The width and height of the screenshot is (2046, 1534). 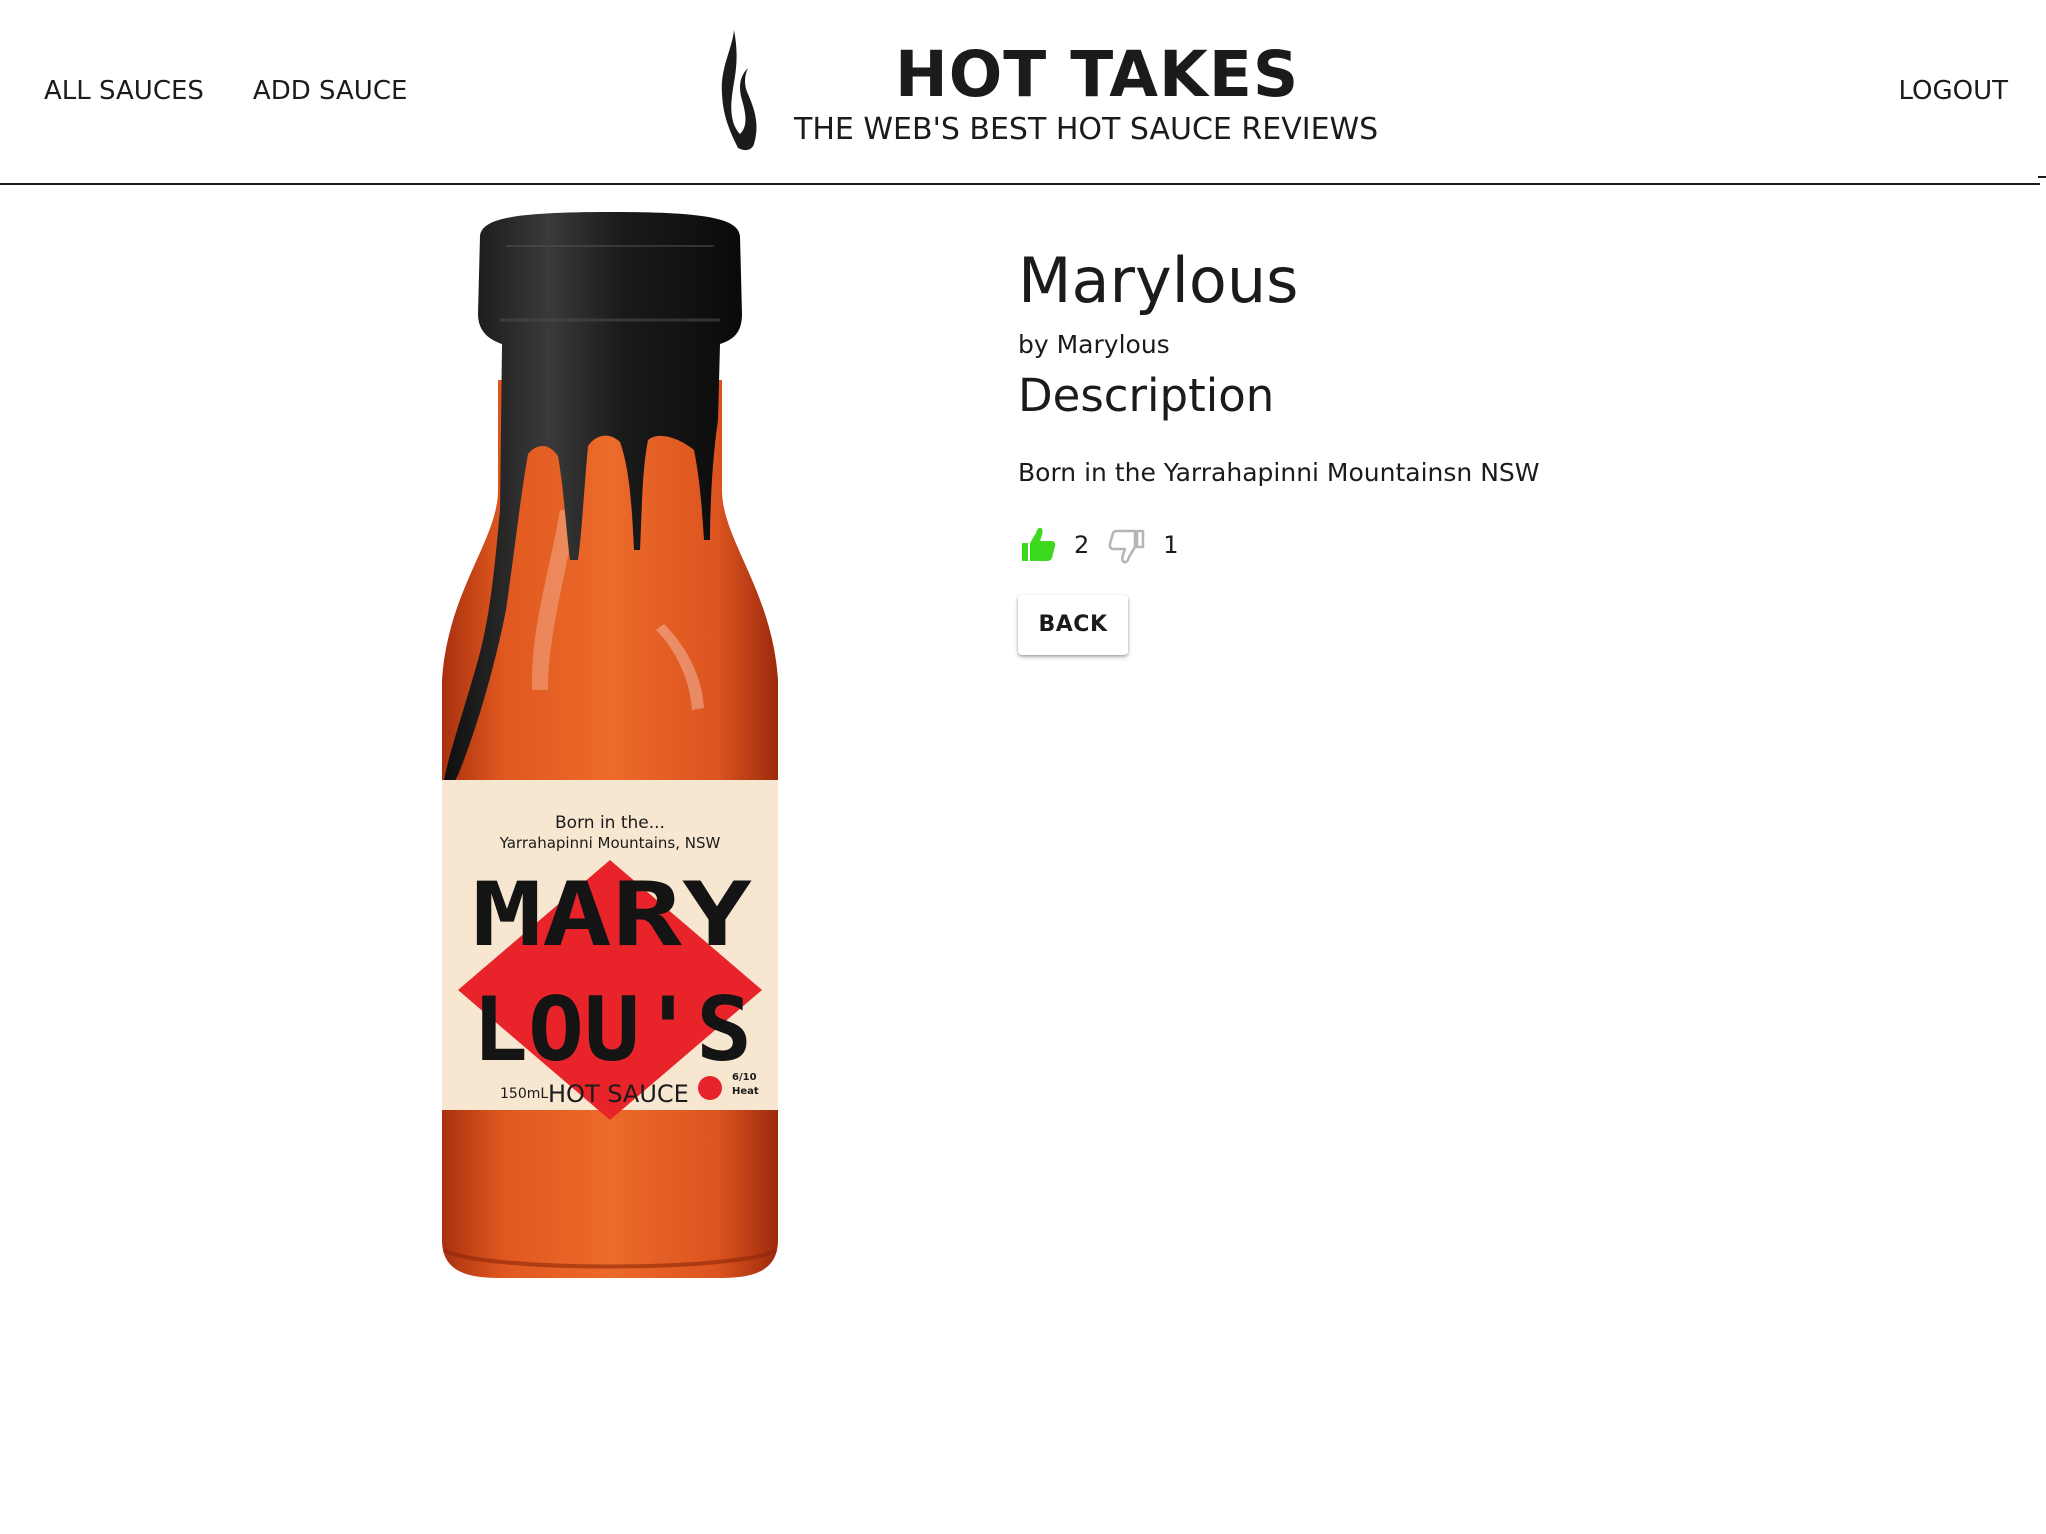 What do you see at coordinates (1158, 280) in the screenshot?
I see `sauce-name: Marylous` at bounding box center [1158, 280].